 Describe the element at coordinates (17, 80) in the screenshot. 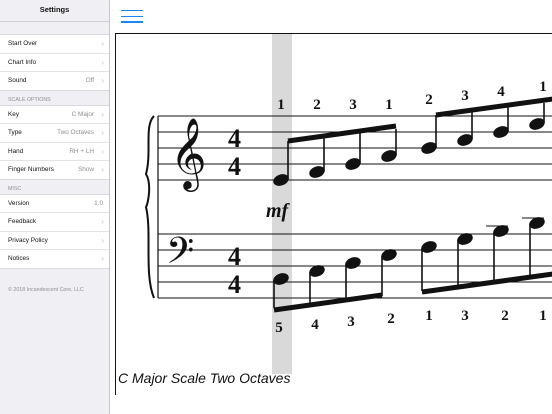

I see `sound-label: Sound` at that location.